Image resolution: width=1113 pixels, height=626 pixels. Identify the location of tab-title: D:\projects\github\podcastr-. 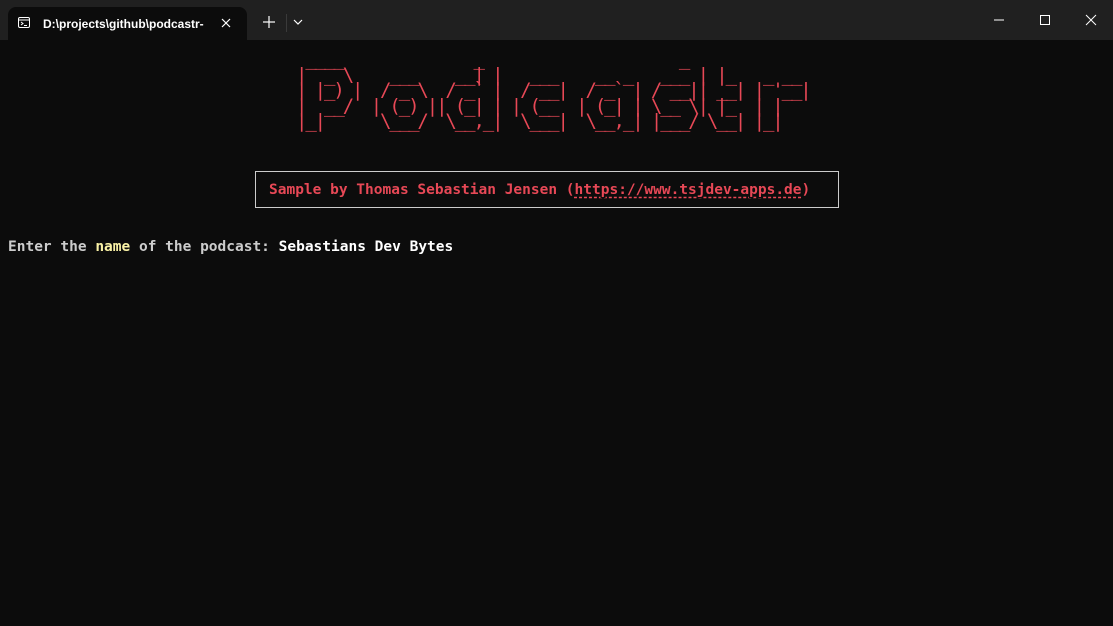
(123, 24).